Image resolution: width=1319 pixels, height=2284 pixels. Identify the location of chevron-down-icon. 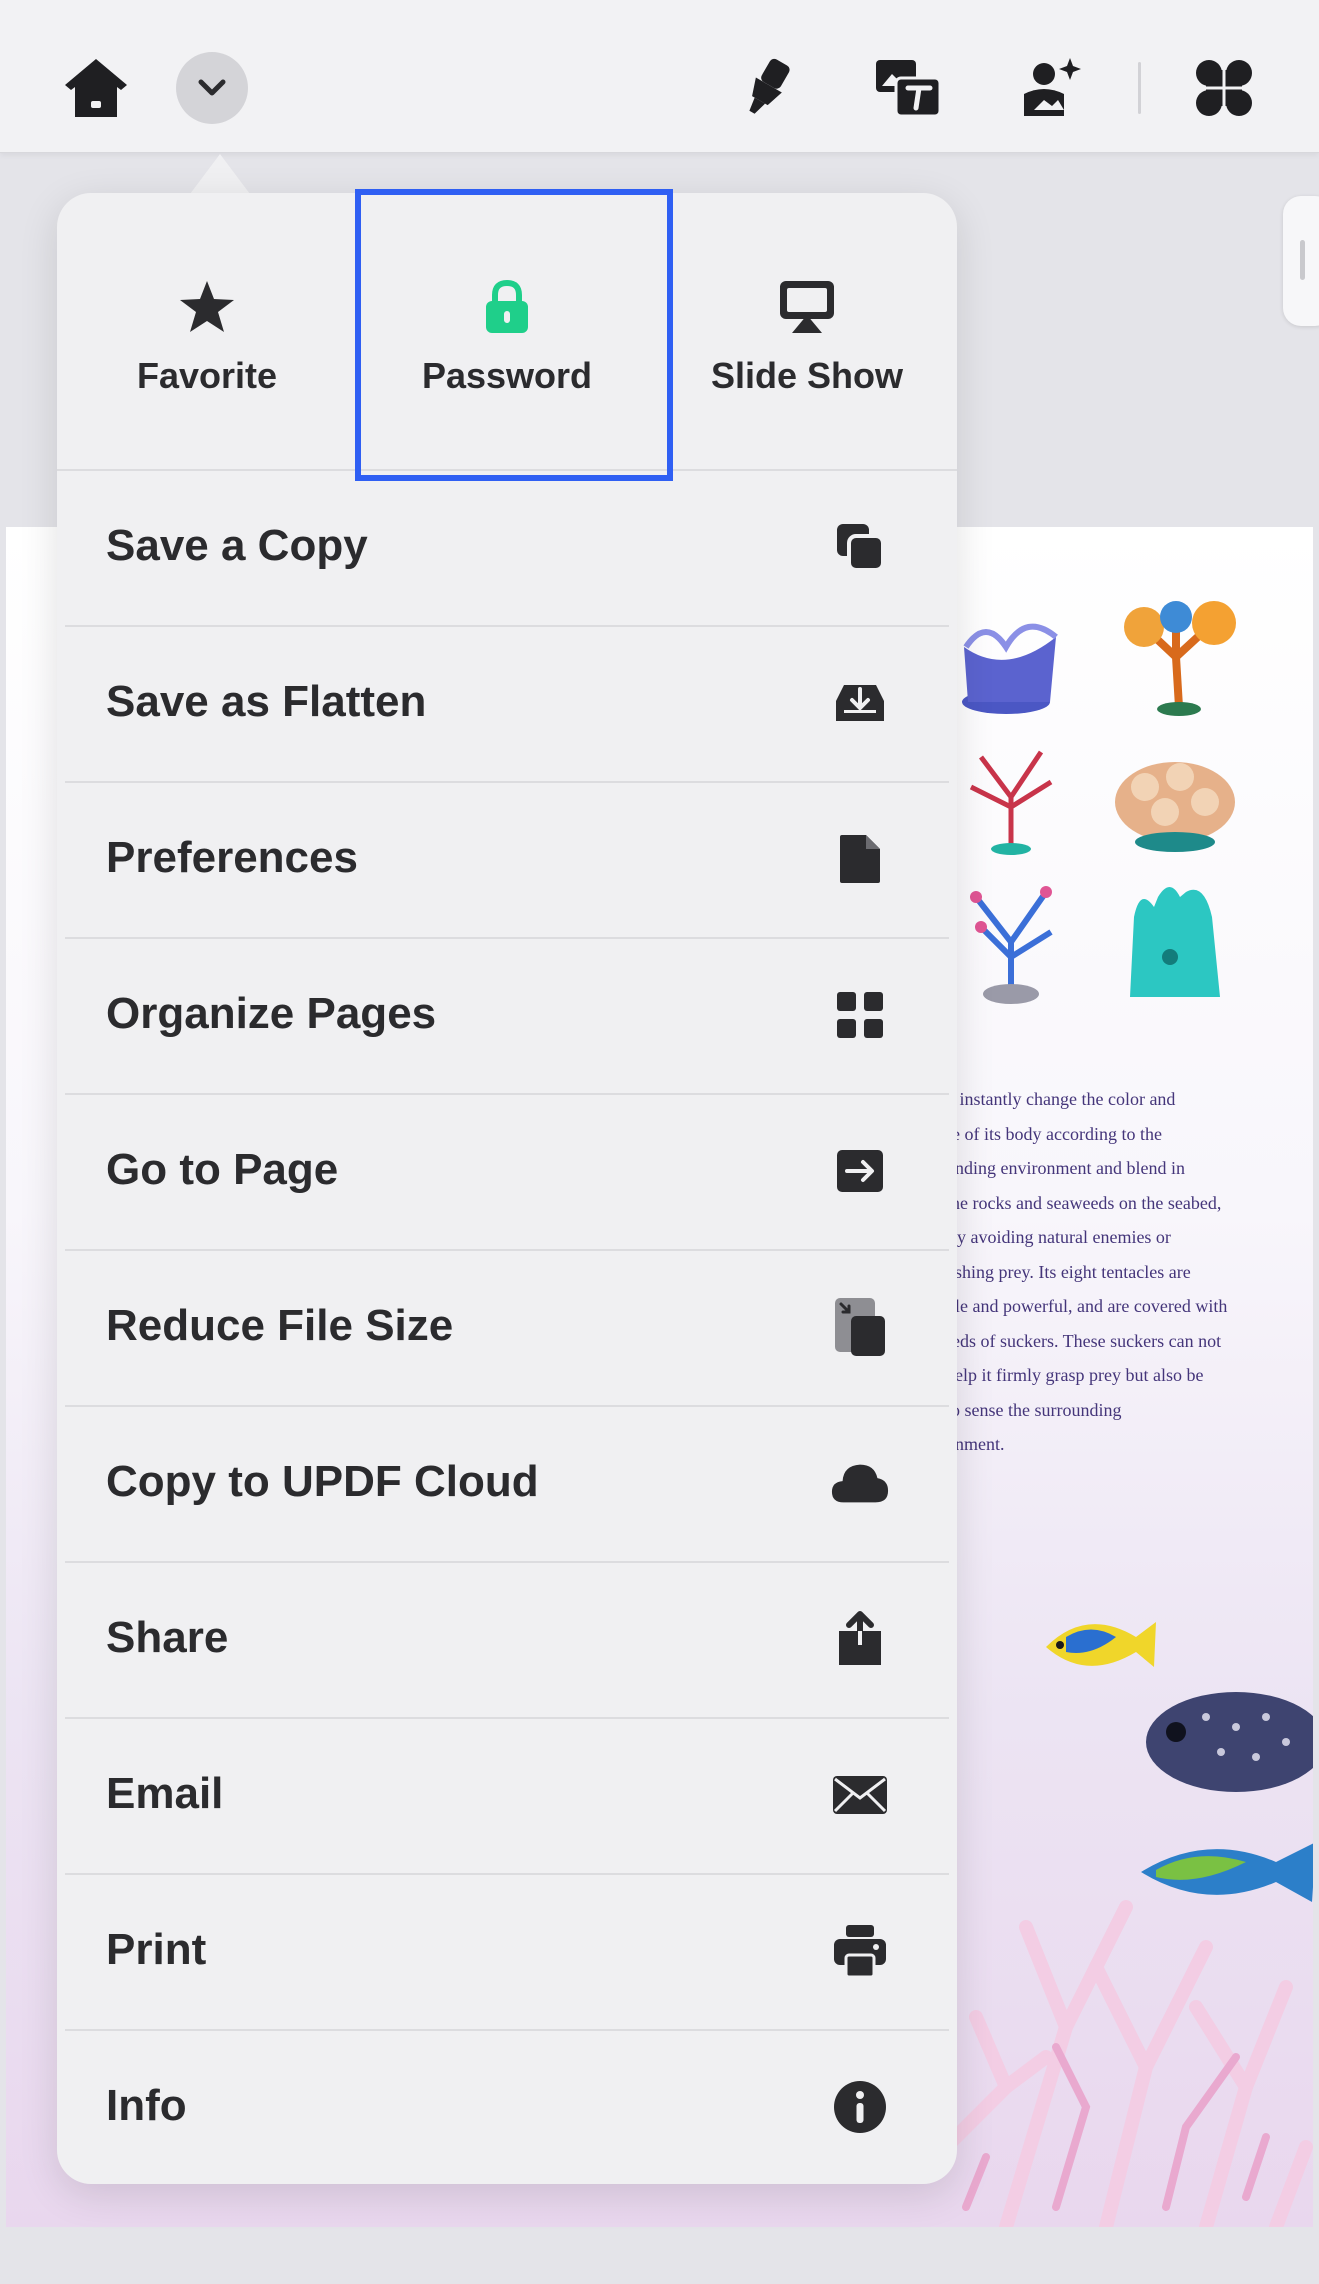
(212, 87).